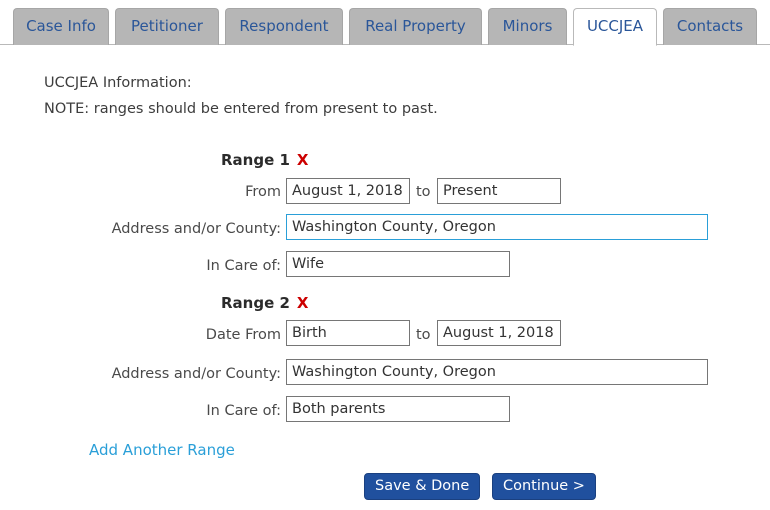 This screenshot has width=770, height=510. Describe the element at coordinates (243, 266) in the screenshot. I see `range-1-in-care-of-label: In Care of:` at that location.